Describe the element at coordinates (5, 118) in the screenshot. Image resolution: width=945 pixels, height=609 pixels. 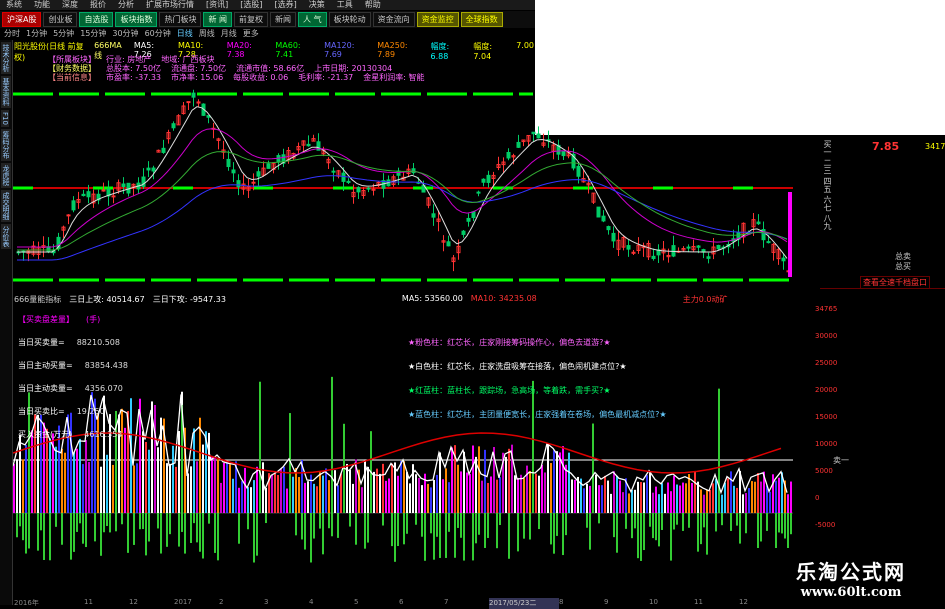
I see `side-tab-2: F10` at that location.